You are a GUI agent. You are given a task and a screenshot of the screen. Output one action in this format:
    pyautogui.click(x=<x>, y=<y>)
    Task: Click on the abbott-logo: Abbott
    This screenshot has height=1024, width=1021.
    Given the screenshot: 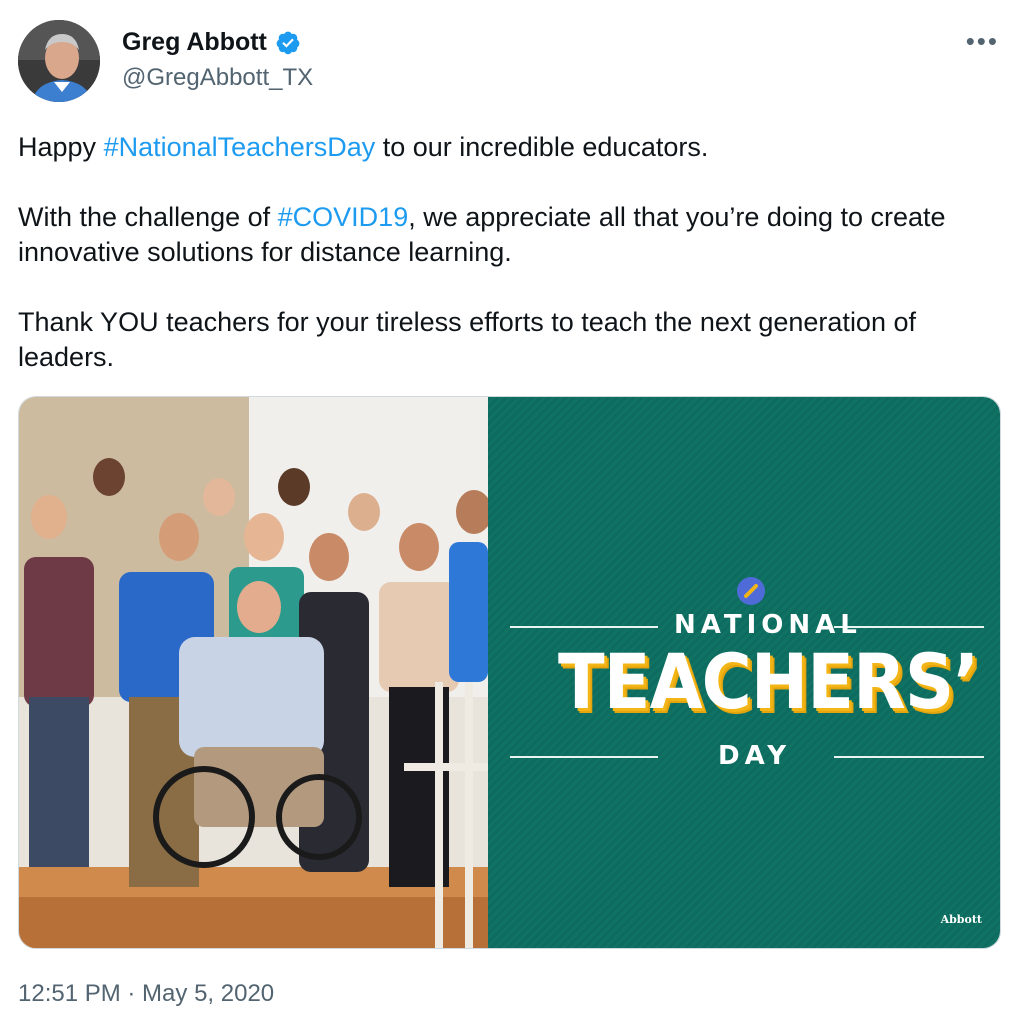 What is the action you would take?
    pyautogui.click(x=961, y=919)
    